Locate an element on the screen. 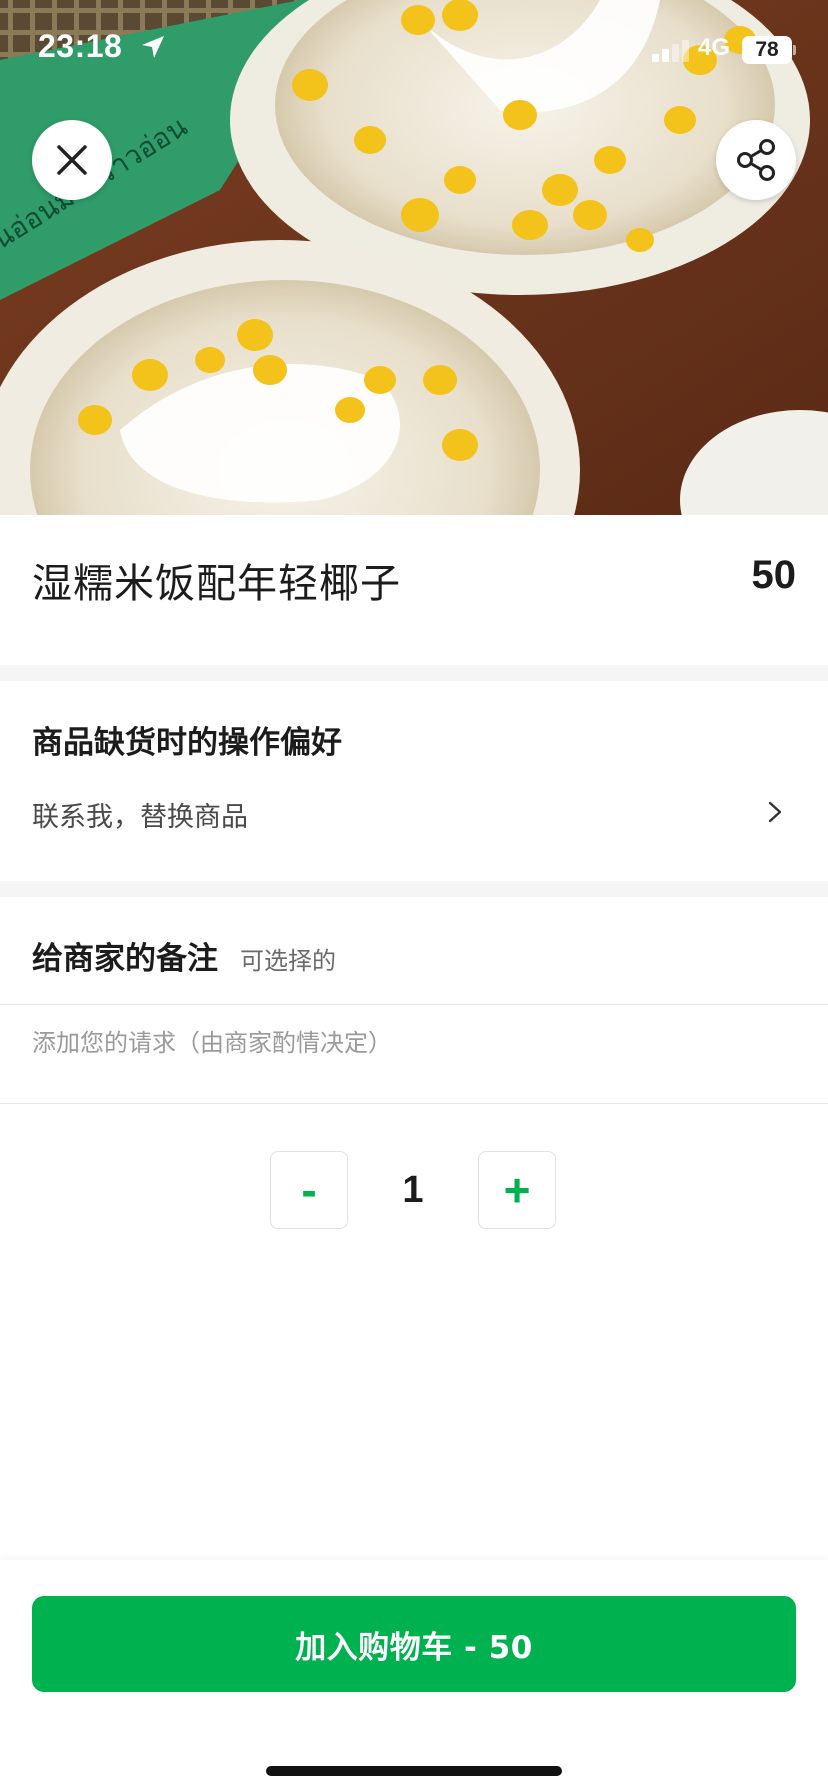 The width and height of the screenshot is (828, 1792). product-price: 50 is located at coordinates (774, 575).